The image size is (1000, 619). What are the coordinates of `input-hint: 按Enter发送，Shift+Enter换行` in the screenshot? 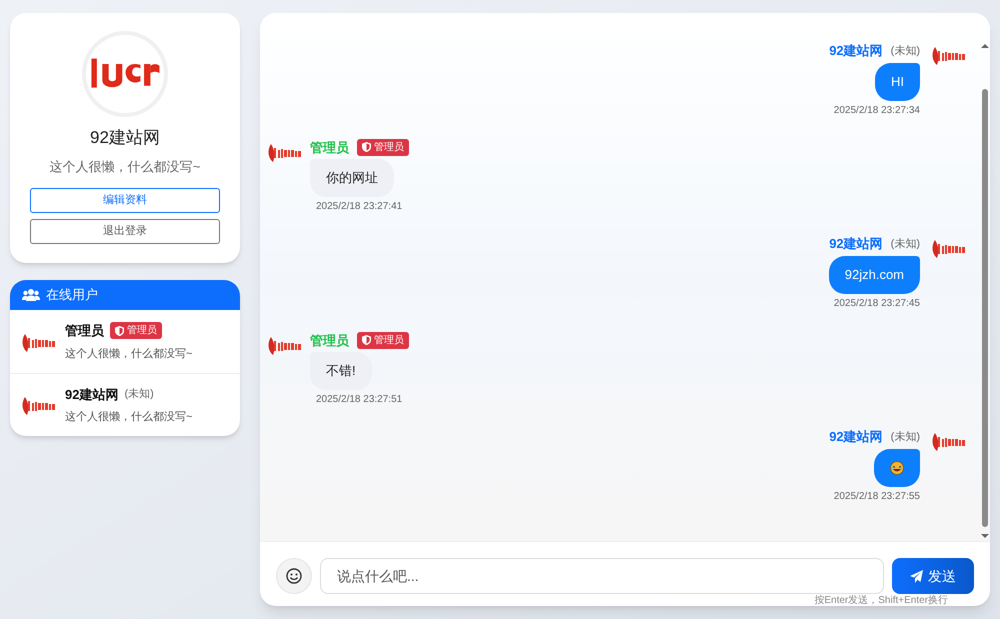 It's located at (881, 600).